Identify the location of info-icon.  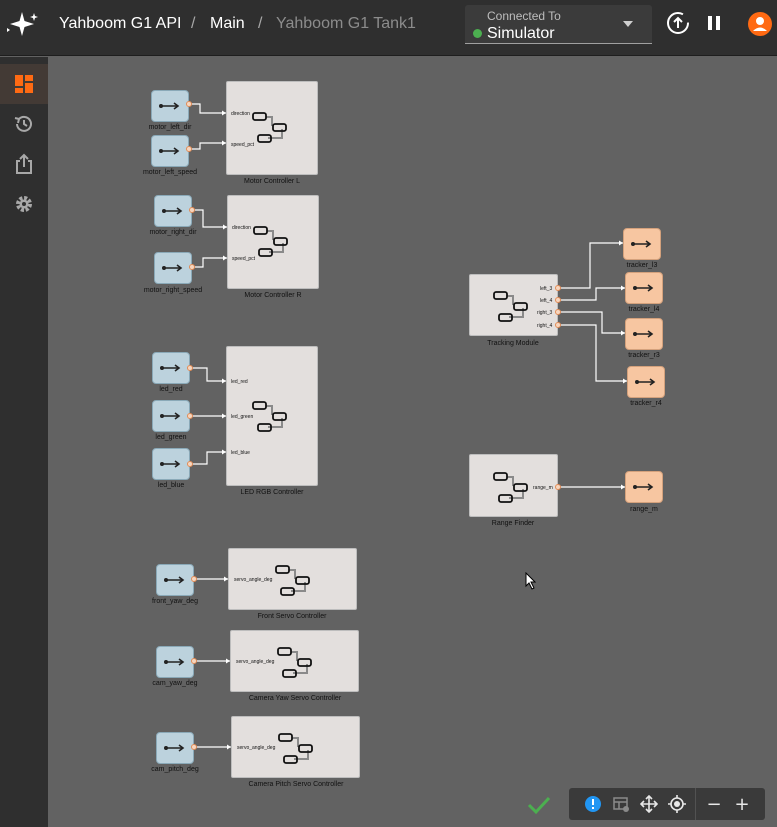
(593, 804).